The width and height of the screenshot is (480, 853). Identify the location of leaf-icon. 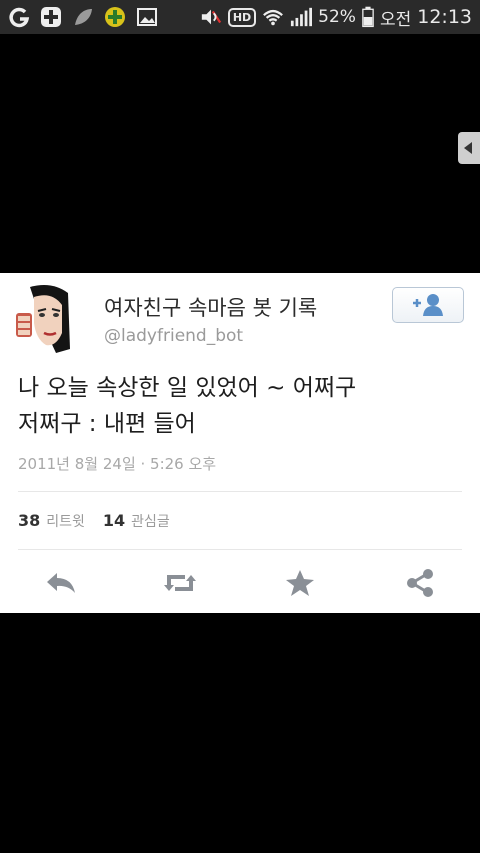
(83, 17).